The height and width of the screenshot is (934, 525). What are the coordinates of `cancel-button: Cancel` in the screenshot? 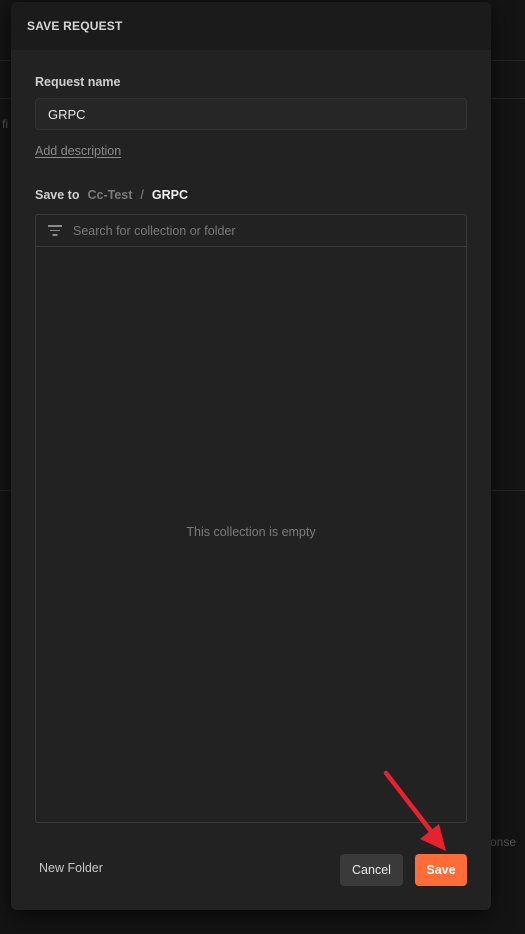 It's located at (371, 870).